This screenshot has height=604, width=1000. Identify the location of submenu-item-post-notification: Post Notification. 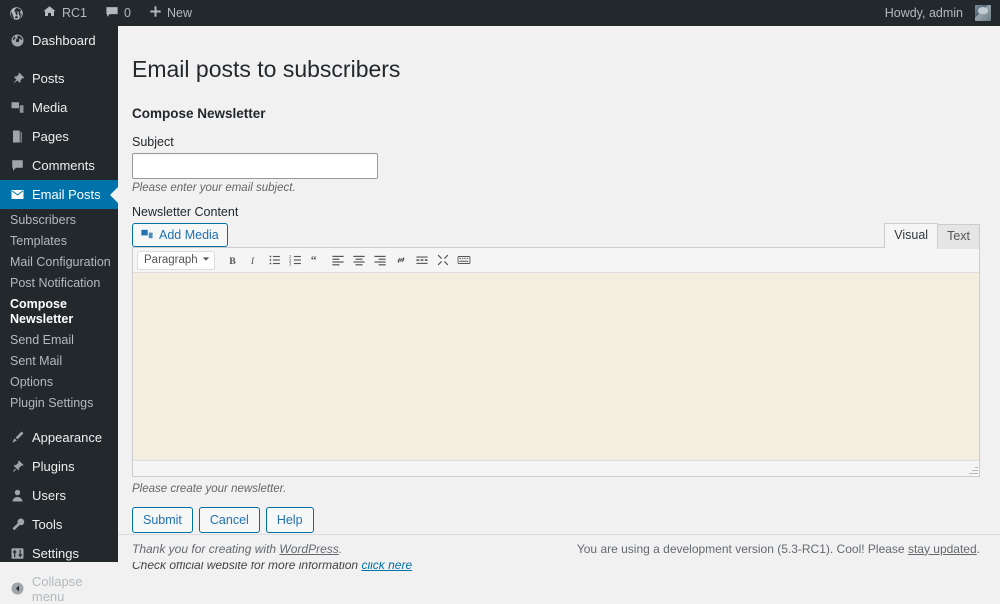
(59, 283).